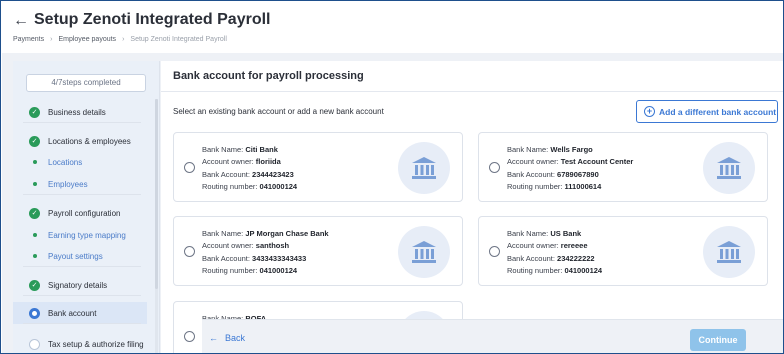  I want to click on bank-name-value: Citi Bank, so click(261, 149).